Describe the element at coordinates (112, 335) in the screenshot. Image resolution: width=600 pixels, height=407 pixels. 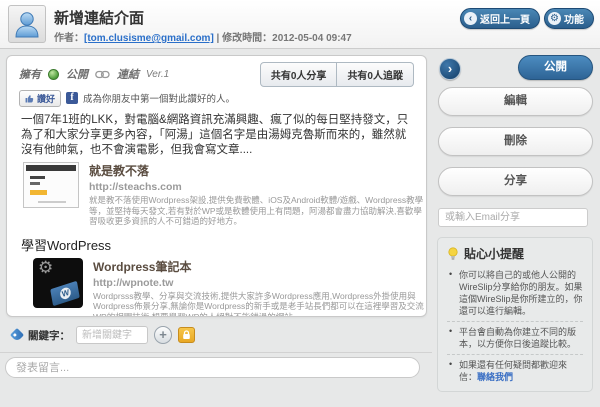
I see `keyword-input` at that location.